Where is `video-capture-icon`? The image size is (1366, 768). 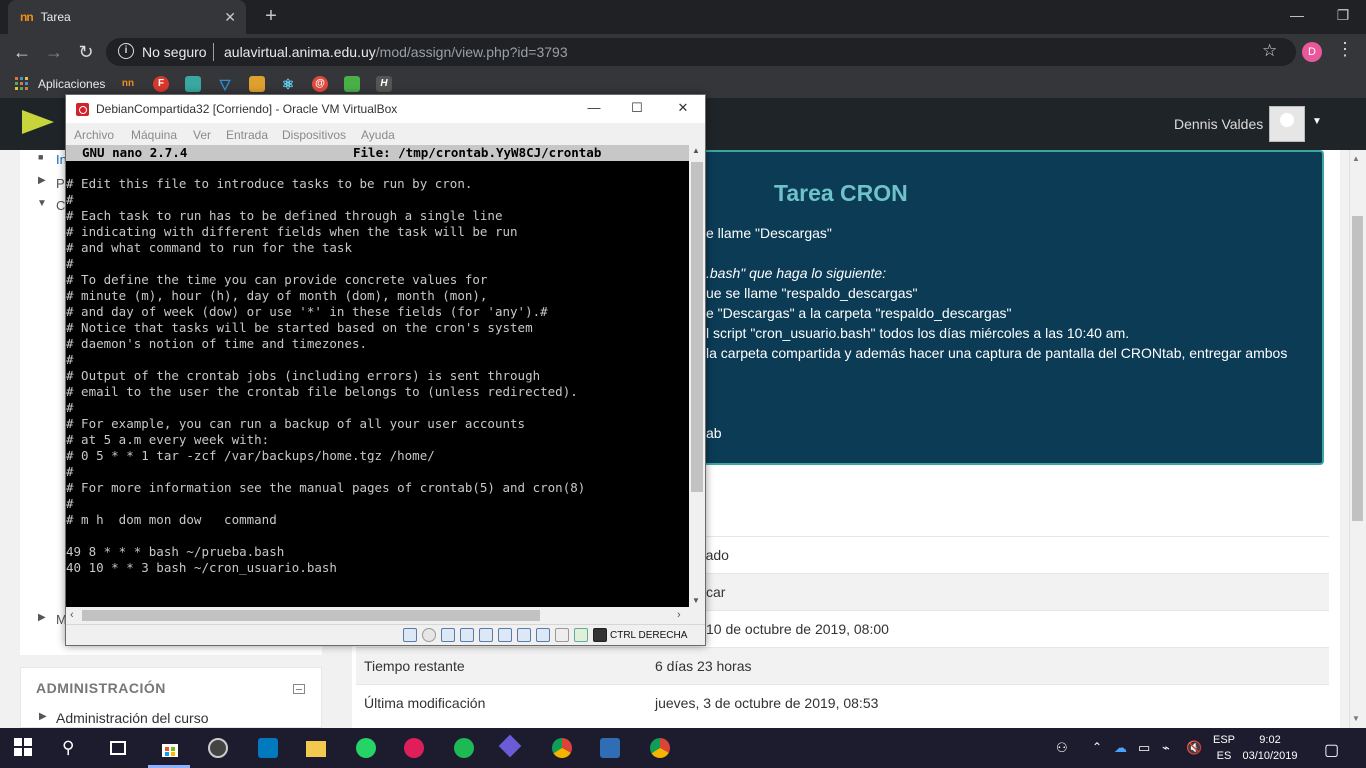
video-capture-icon is located at coordinates (543, 635).